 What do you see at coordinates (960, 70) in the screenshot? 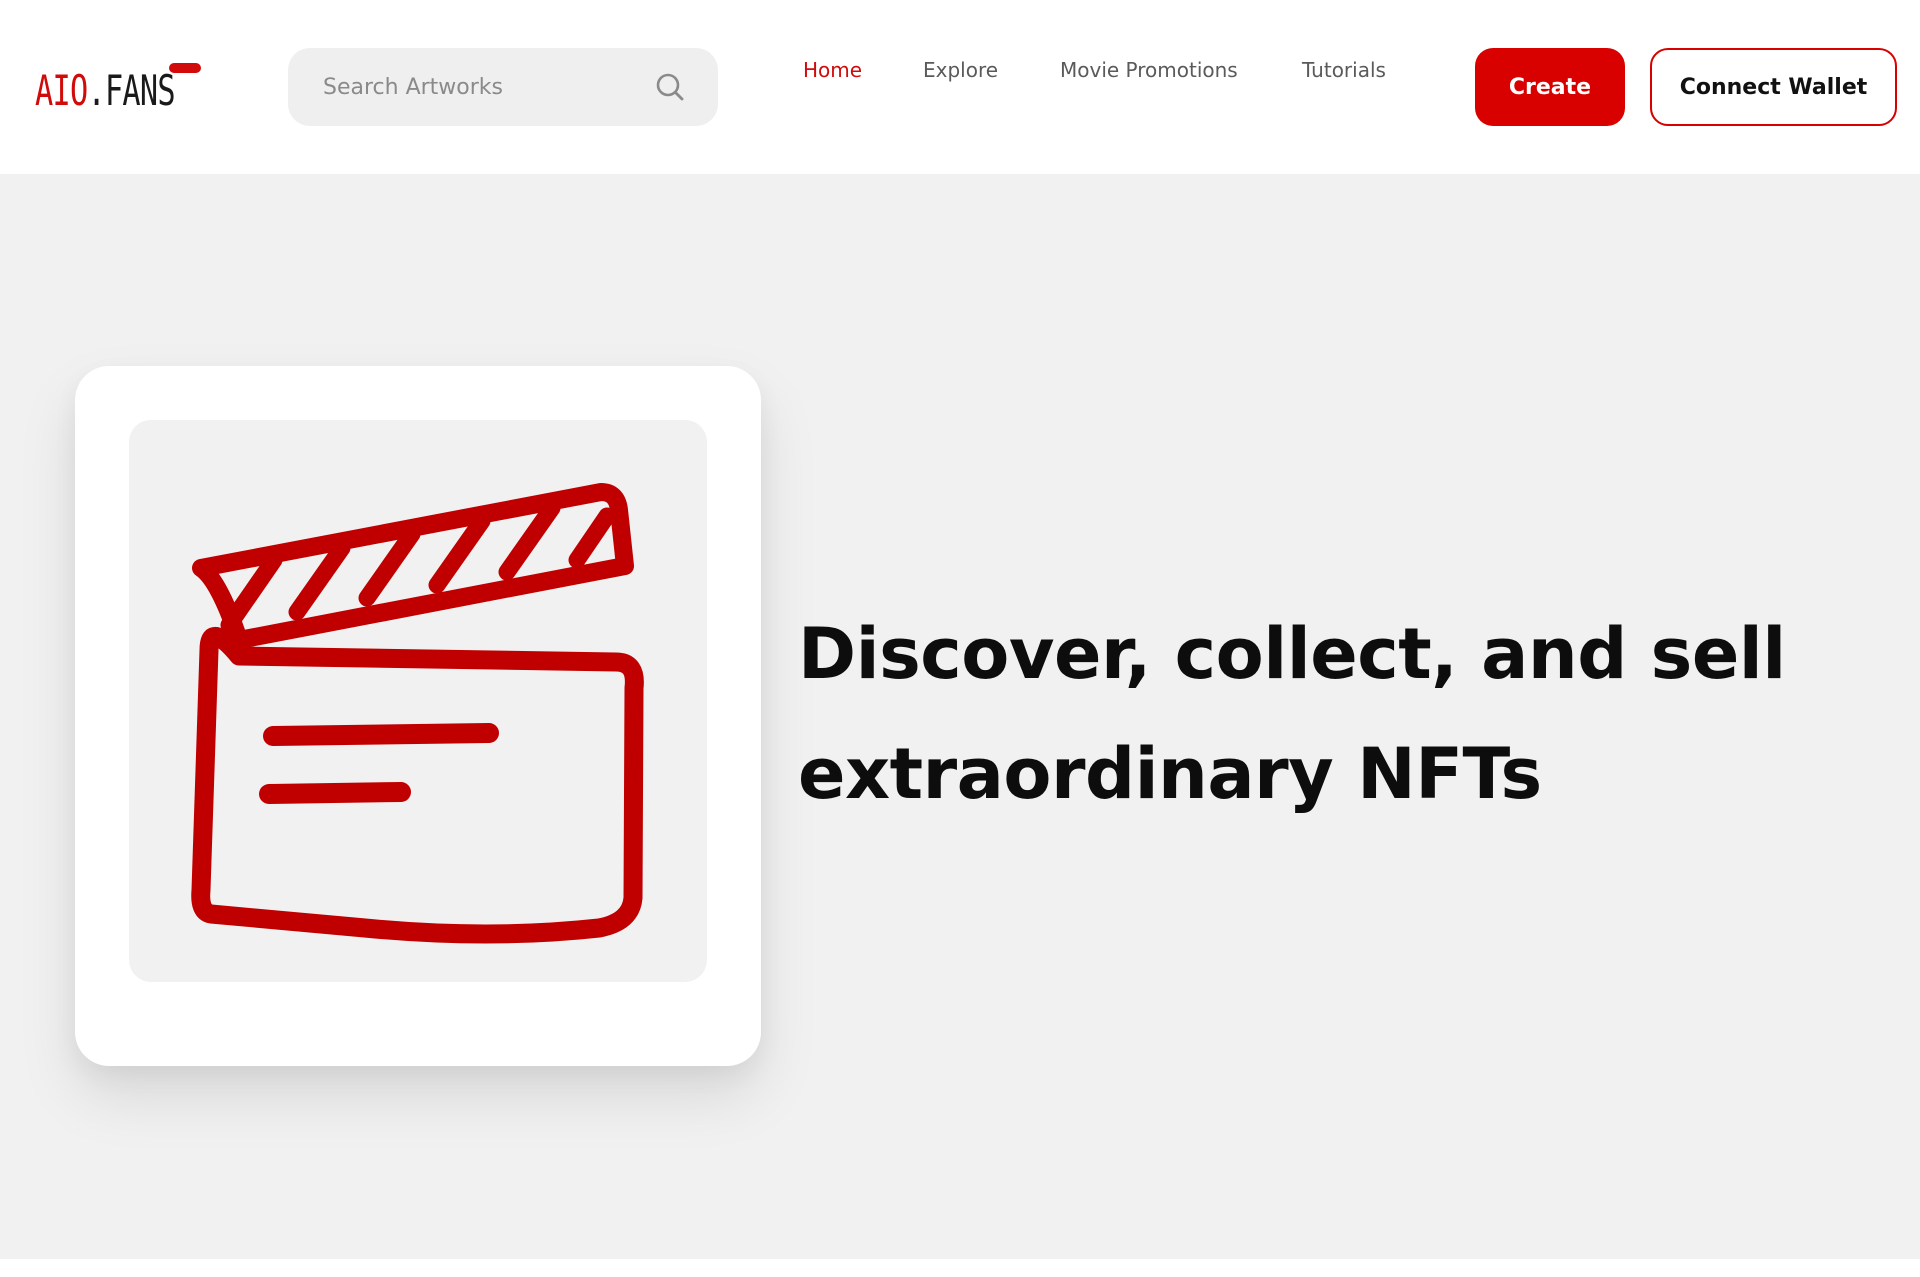
I see `nav-explore: Explore` at bounding box center [960, 70].